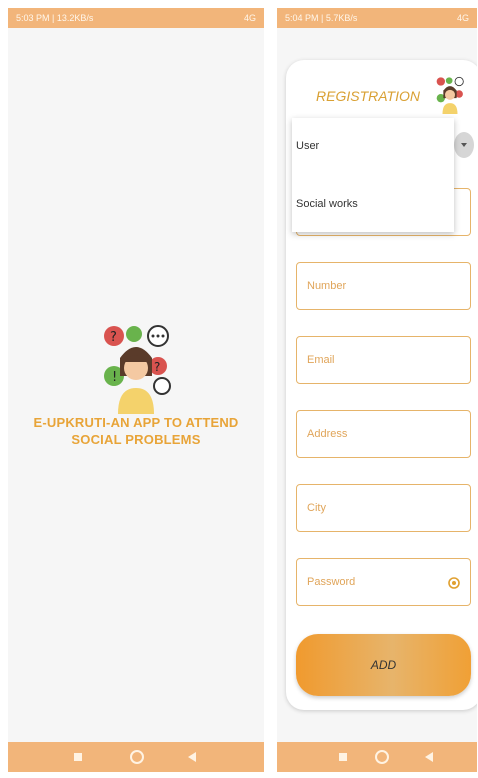 This screenshot has width=478, height=778. I want to click on registration-title: REGISTRATION, so click(368, 96).